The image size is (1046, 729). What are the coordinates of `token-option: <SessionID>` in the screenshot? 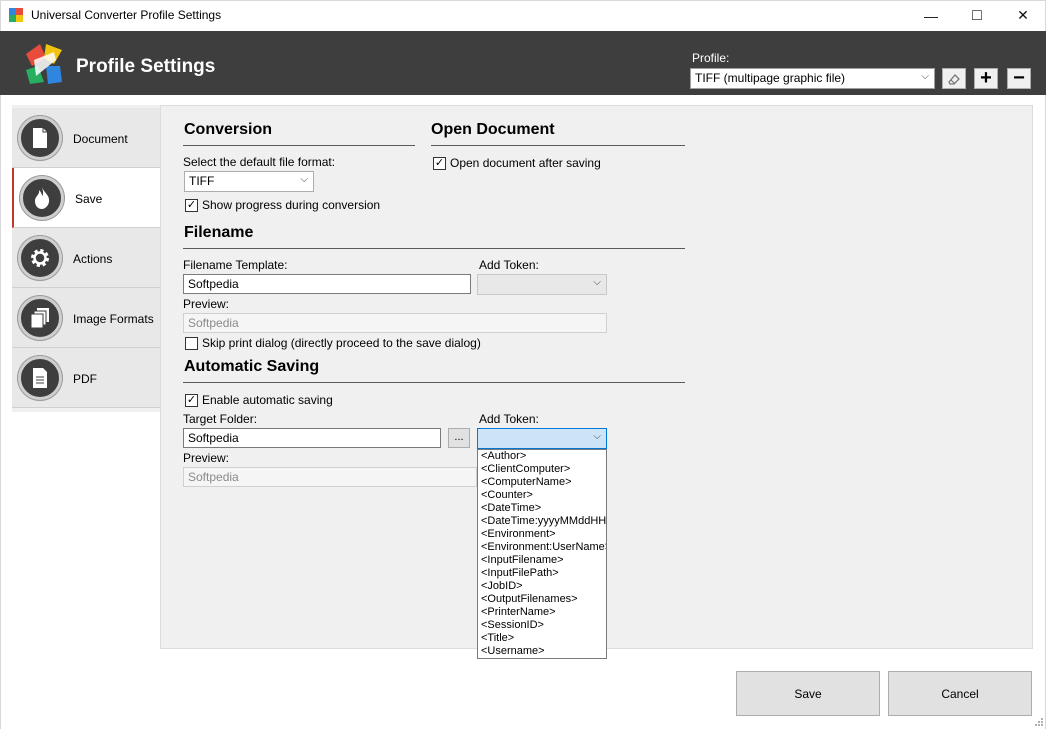 It's located at (542, 625).